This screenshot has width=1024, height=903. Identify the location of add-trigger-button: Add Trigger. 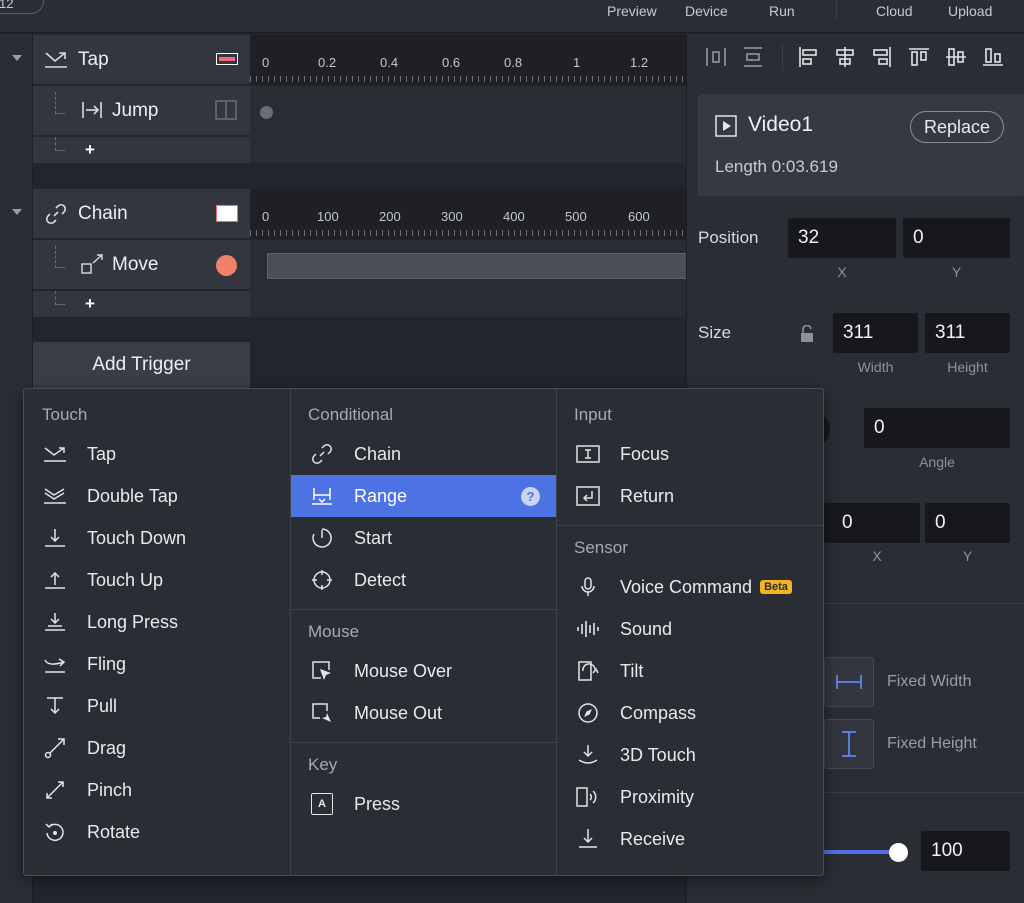
(141, 365).